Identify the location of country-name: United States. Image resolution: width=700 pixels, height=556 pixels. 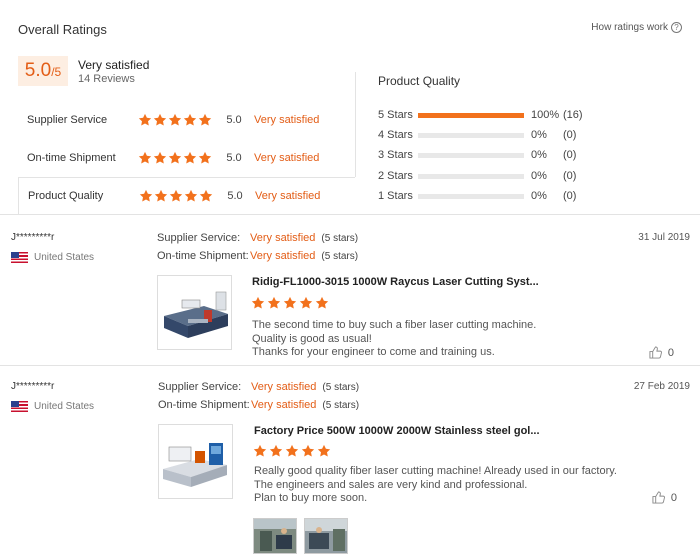
(64, 257).